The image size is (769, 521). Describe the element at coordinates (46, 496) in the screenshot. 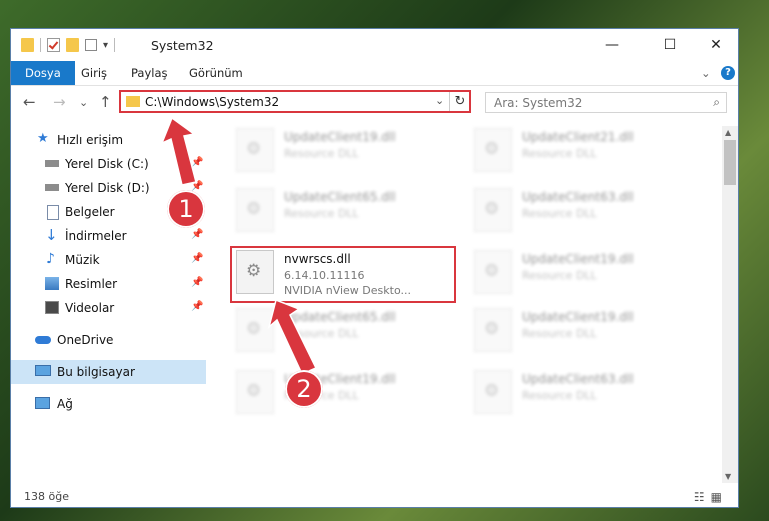

I see `item-count: 138 öğe` at that location.